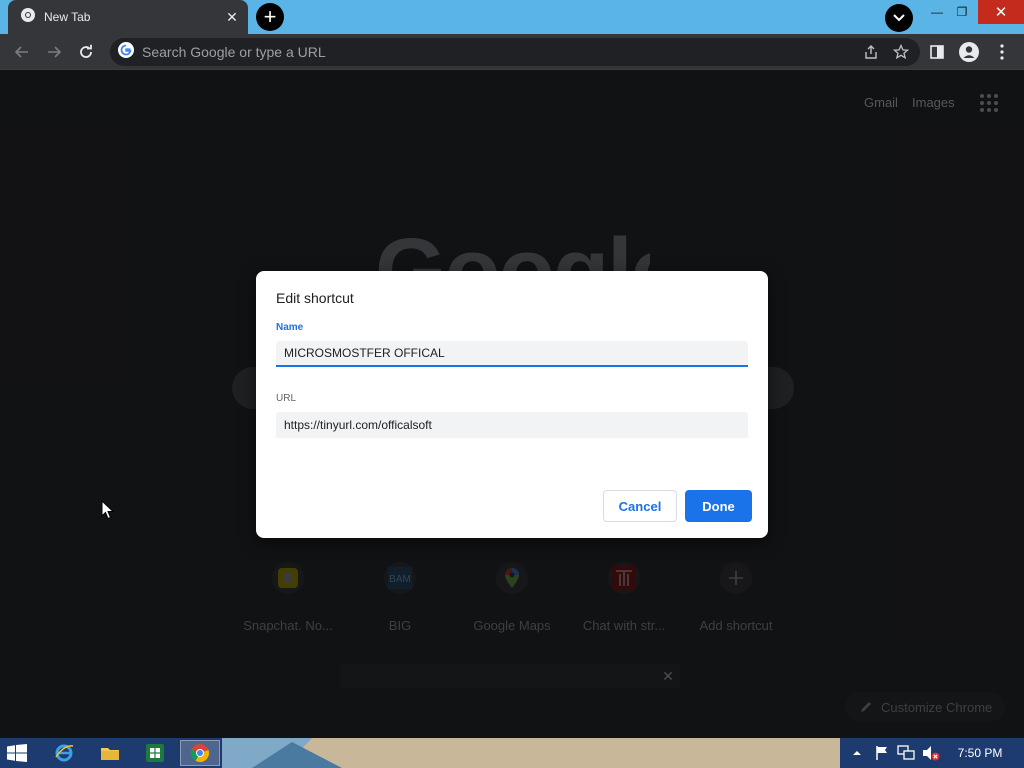  I want to click on back-arrow-icon, so click(21, 52).